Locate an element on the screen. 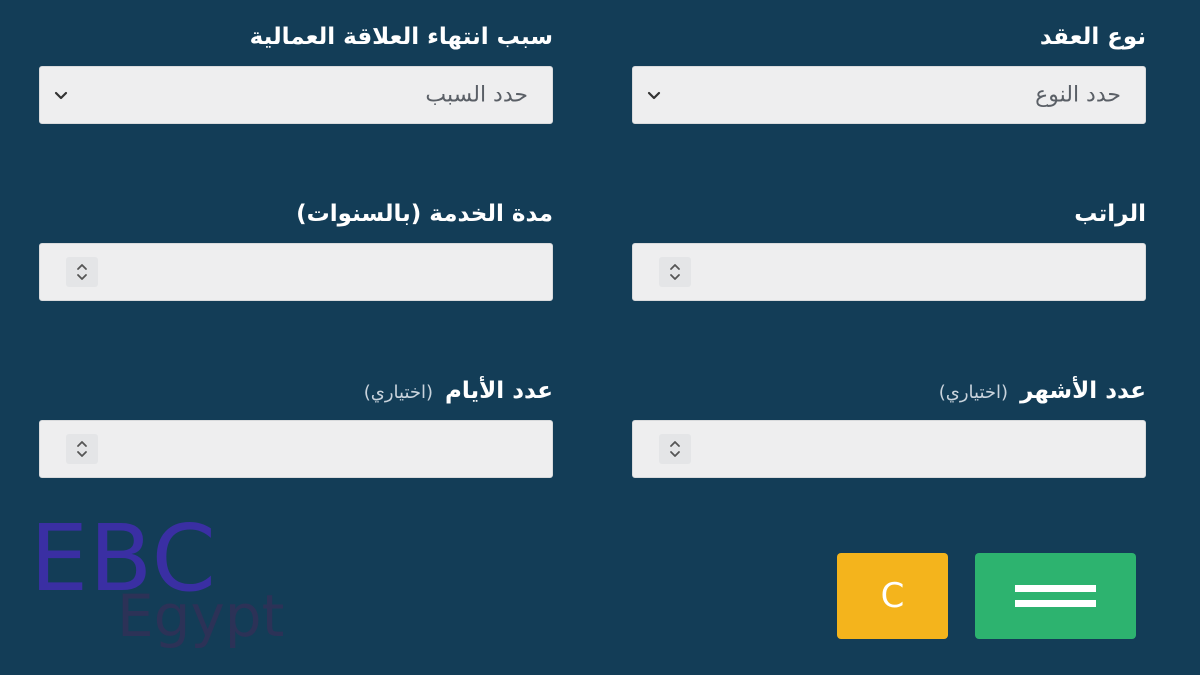  salary-field: الراتب is located at coordinates (889, 251).